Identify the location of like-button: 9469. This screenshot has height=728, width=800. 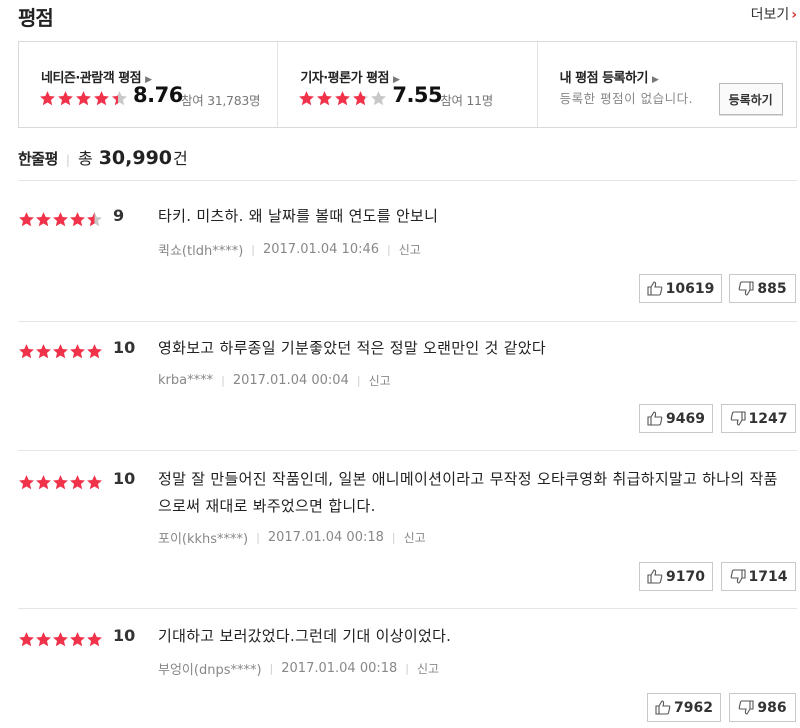
(676, 418).